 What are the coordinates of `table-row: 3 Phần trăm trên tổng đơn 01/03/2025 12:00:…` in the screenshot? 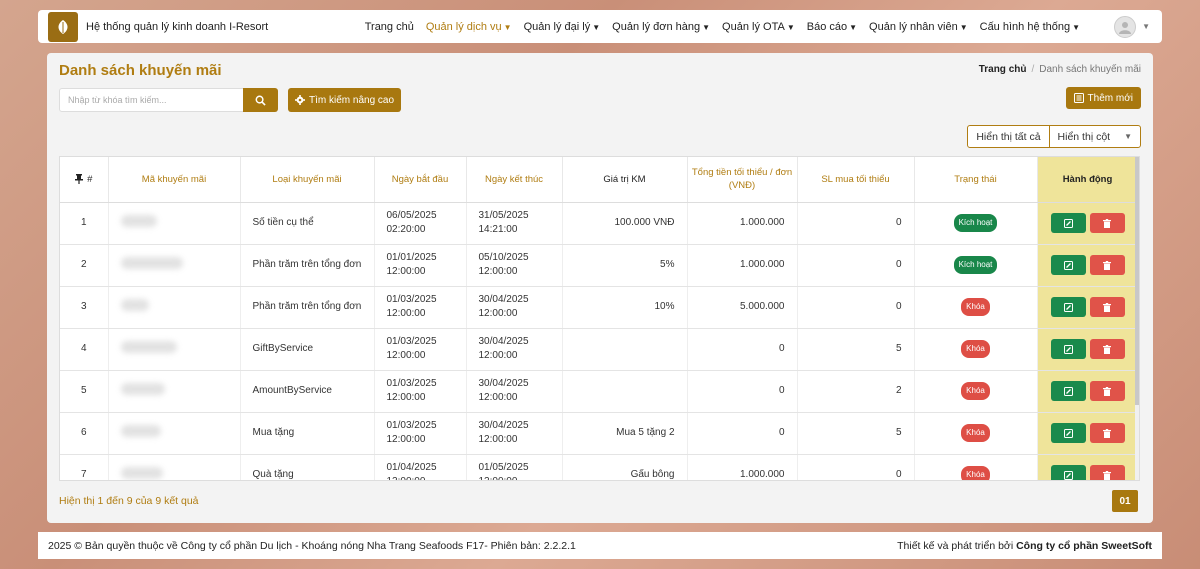 It's located at (599, 307).